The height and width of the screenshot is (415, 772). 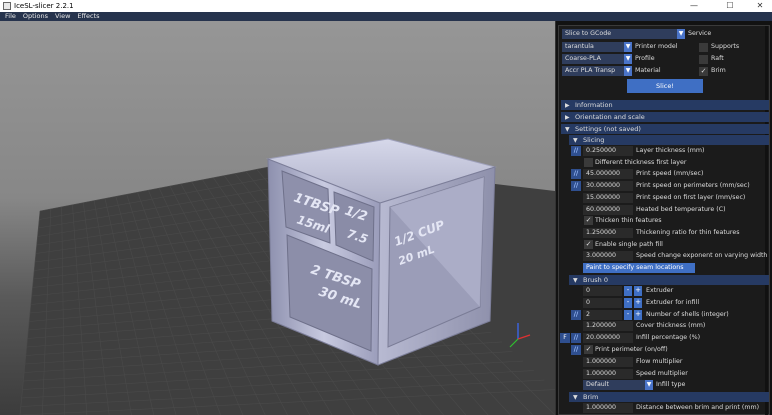 What do you see at coordinates (608, 174) in the screenshot?
I see `value-field: 45.000000` at bounding box center [608, 174].